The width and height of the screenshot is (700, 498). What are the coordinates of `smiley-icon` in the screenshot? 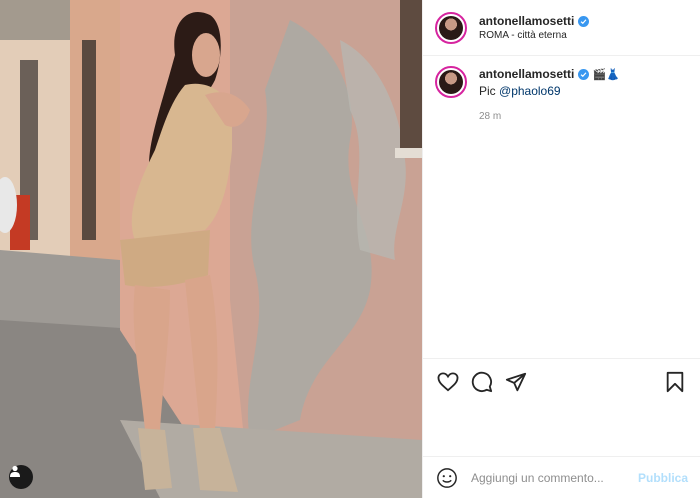 It's located at (447, 477).